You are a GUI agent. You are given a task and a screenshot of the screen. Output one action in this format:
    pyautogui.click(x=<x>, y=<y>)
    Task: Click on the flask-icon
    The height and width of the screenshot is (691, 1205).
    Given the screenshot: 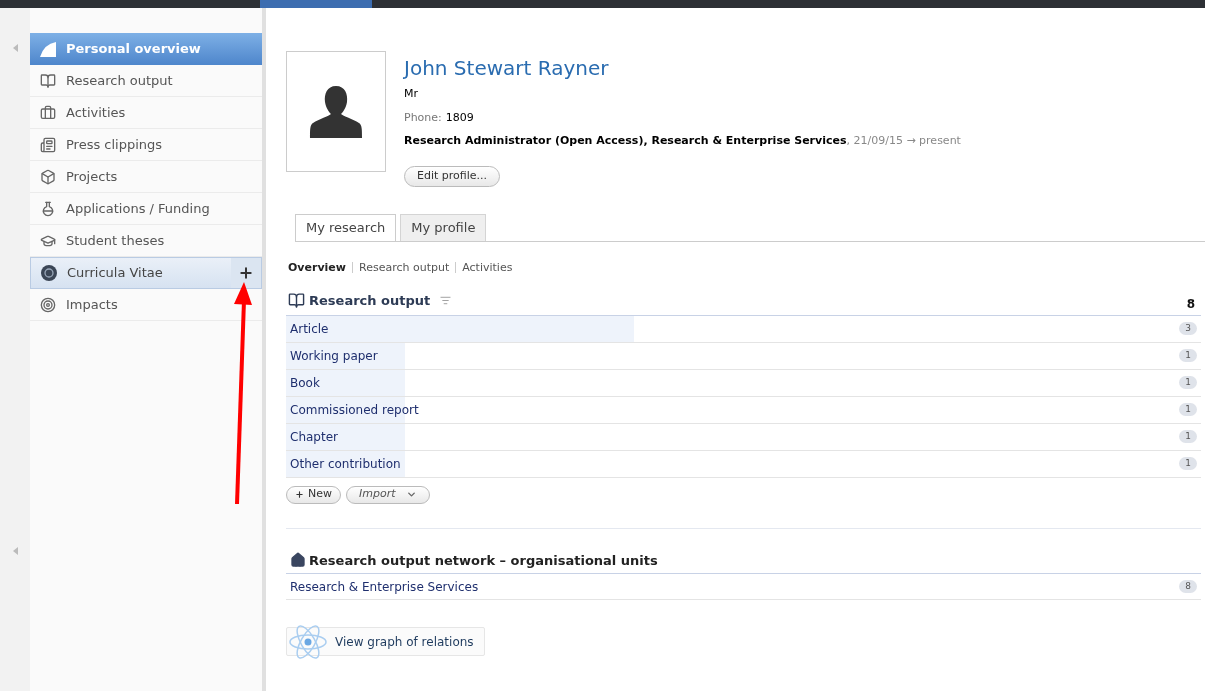 What is the action you would take?
    pyautogui.click(x=48, y=208)
    